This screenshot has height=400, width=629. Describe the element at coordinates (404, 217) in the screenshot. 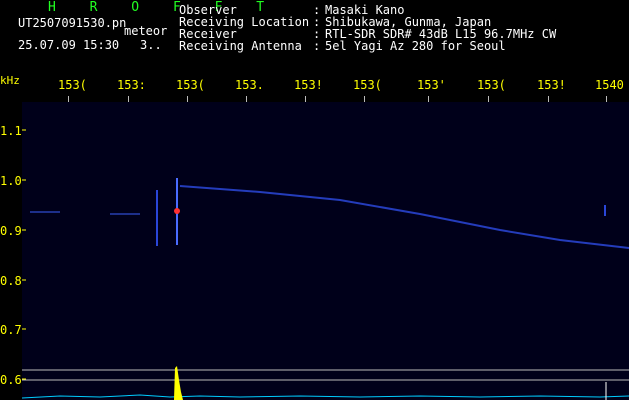

I see `carrier-trace` at that location.